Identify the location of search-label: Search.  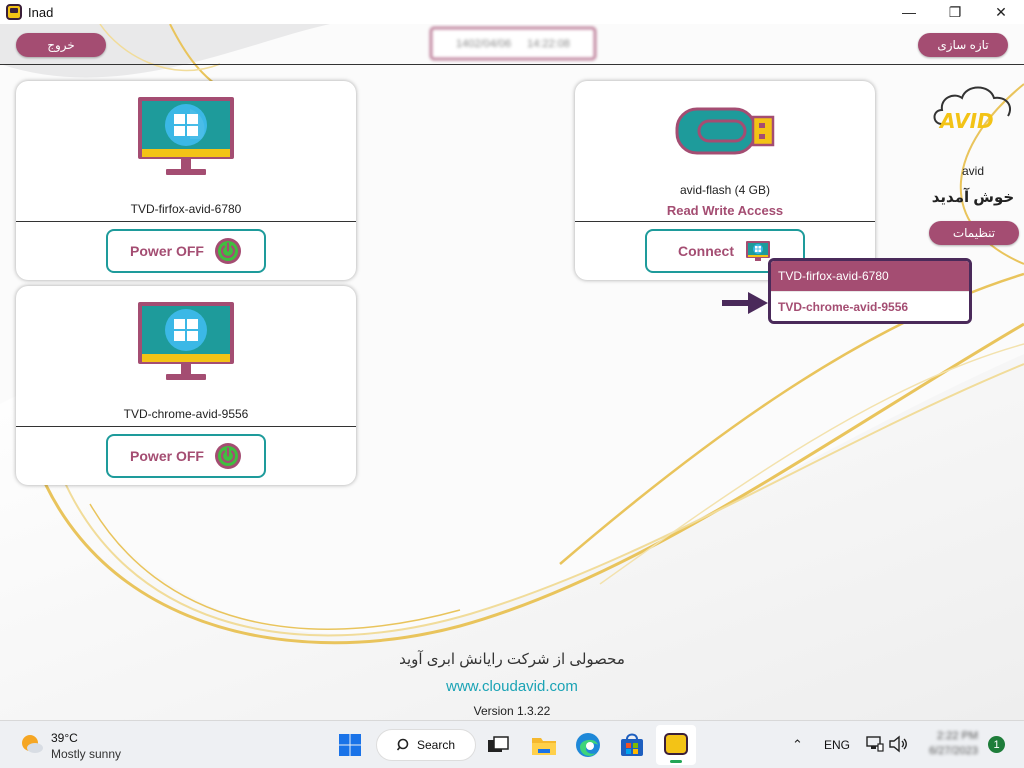
(436, 745).